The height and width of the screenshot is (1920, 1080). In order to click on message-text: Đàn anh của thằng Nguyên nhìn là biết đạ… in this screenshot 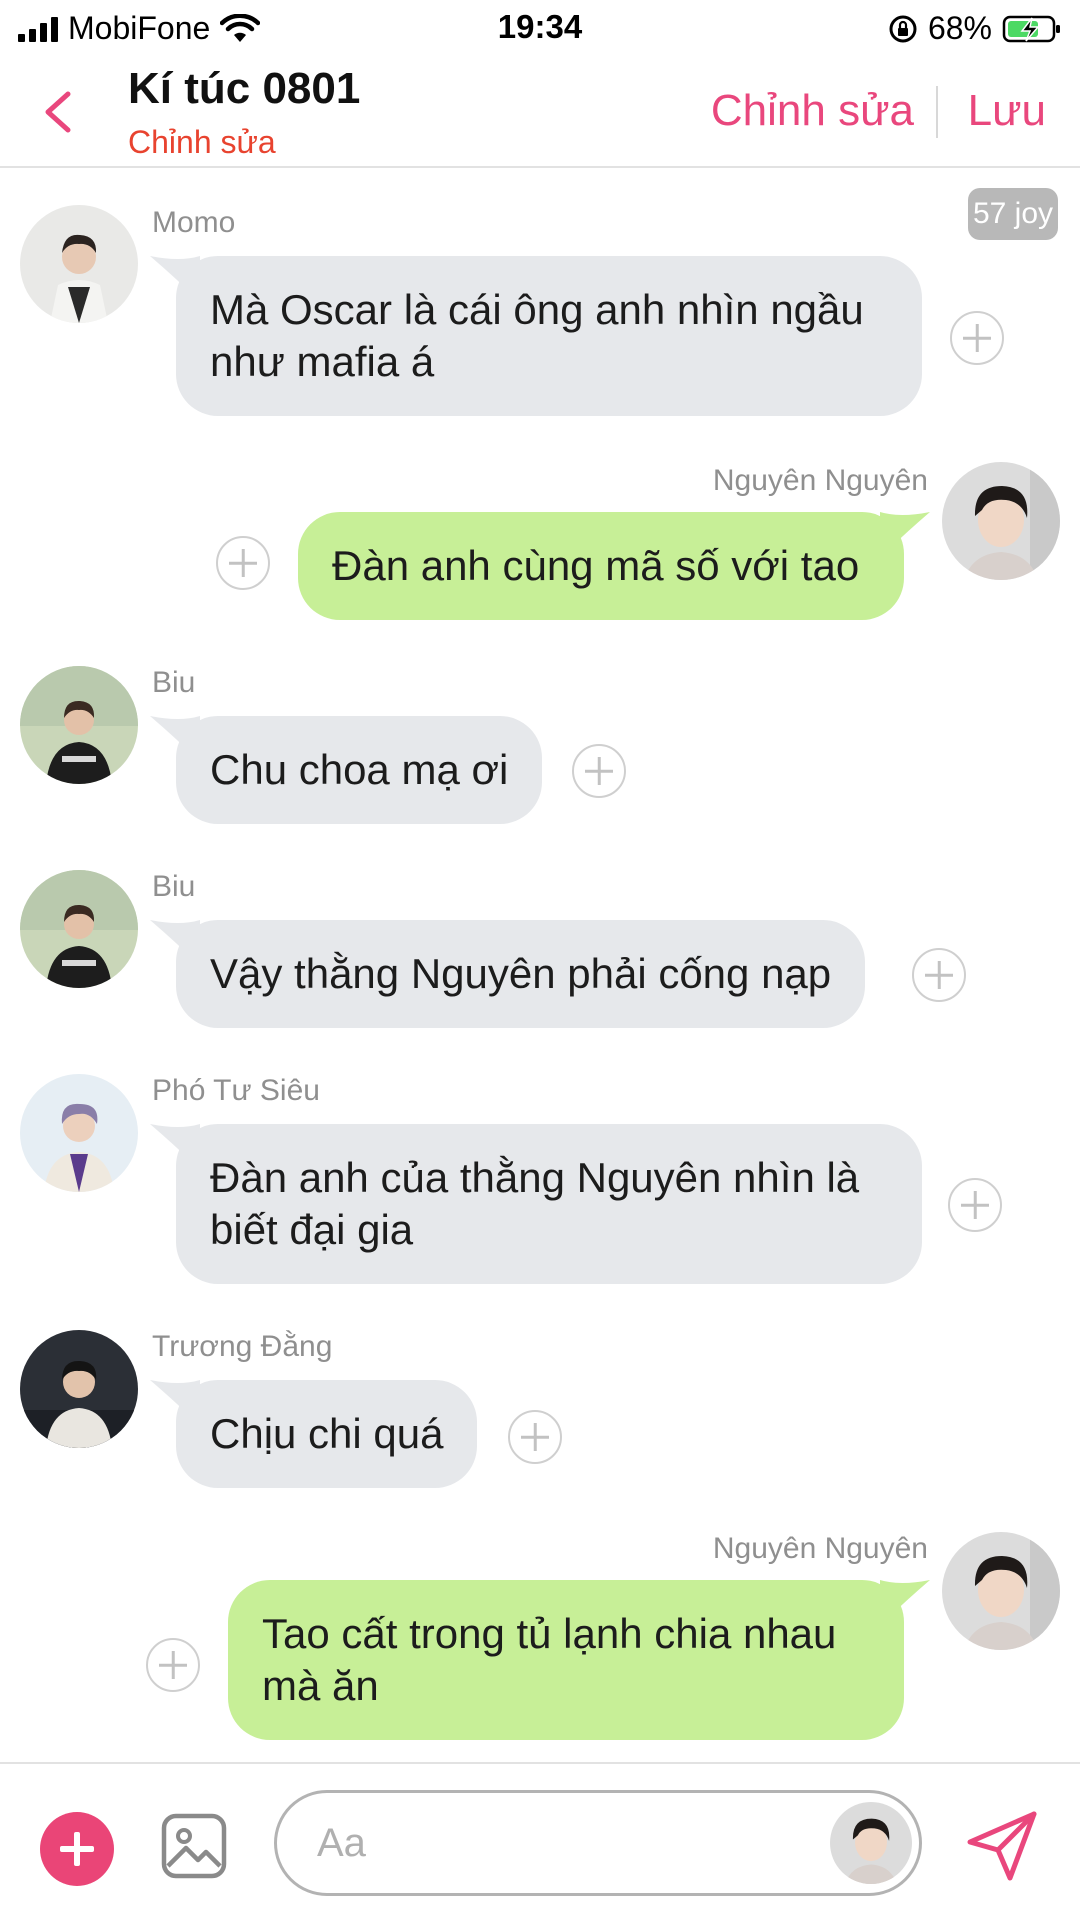, I will do `click(535, 1203)`.